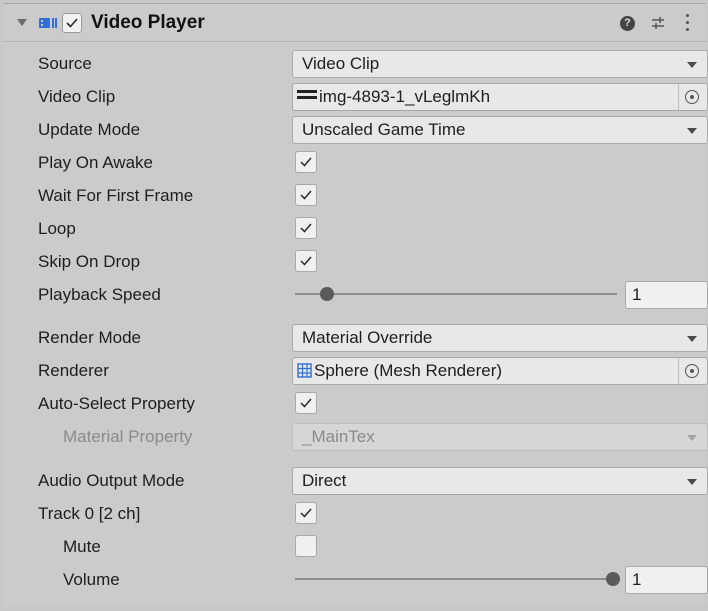 This screenshot has width=708, height=611. What do you see at coordinates (73, 370) in the screenshot?
I see `renderer-label: Renderer` at bounding box center [73, 370].